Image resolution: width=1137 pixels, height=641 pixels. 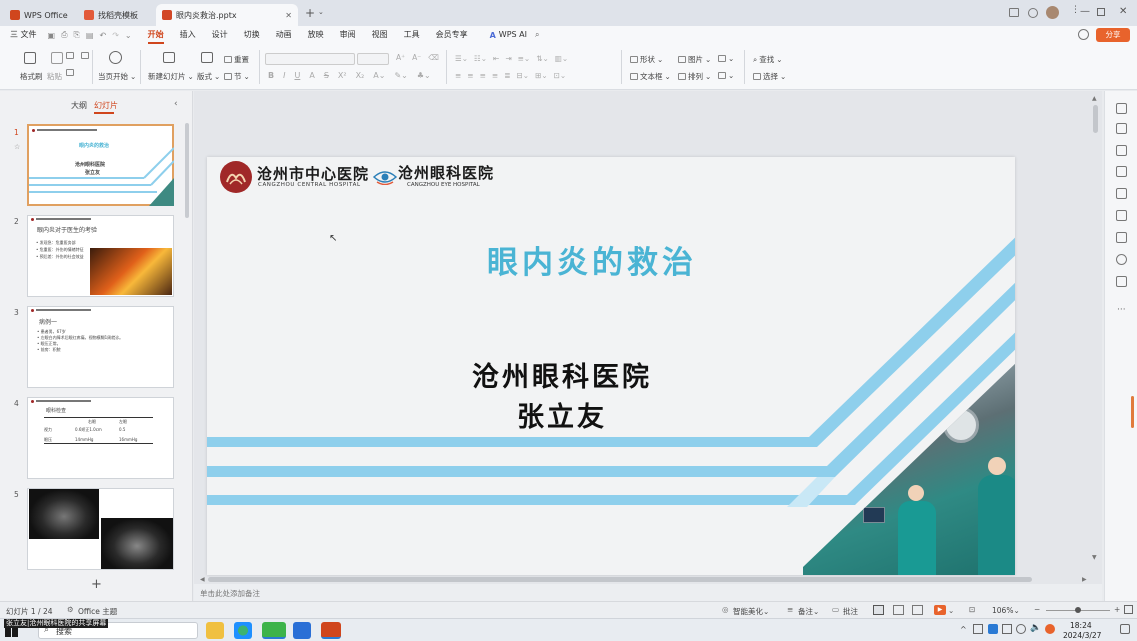 What do you see at coordinates (1083, 34) in the screenshot?
I see `cloud-sync-icon` at bounding box center [1083, 34].